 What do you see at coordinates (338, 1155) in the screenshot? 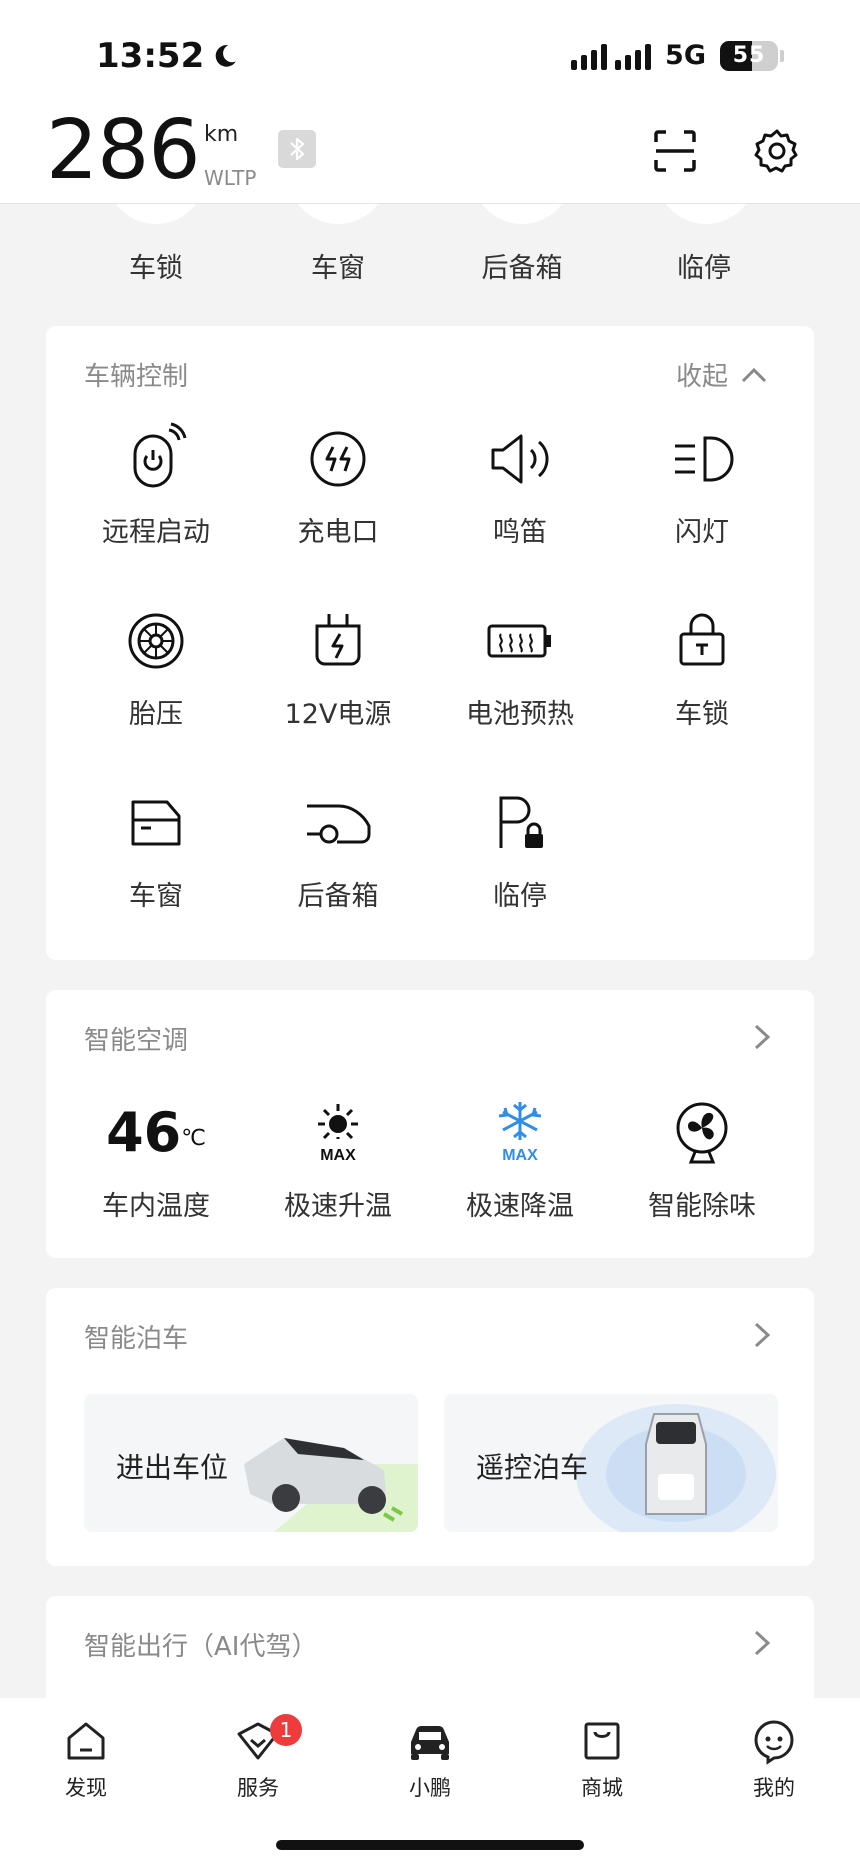
I see `rapid-heat-max: MAX` at bounding box center [338, 1155].